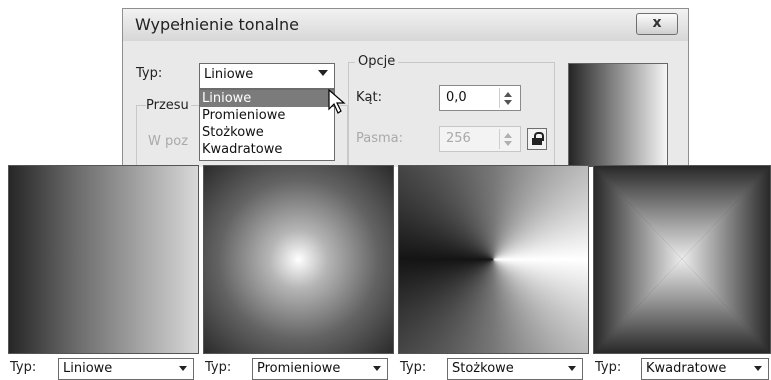 This screenshot has width=771, height=380. I want to click on type-label: Typ:, so click(149, 73).